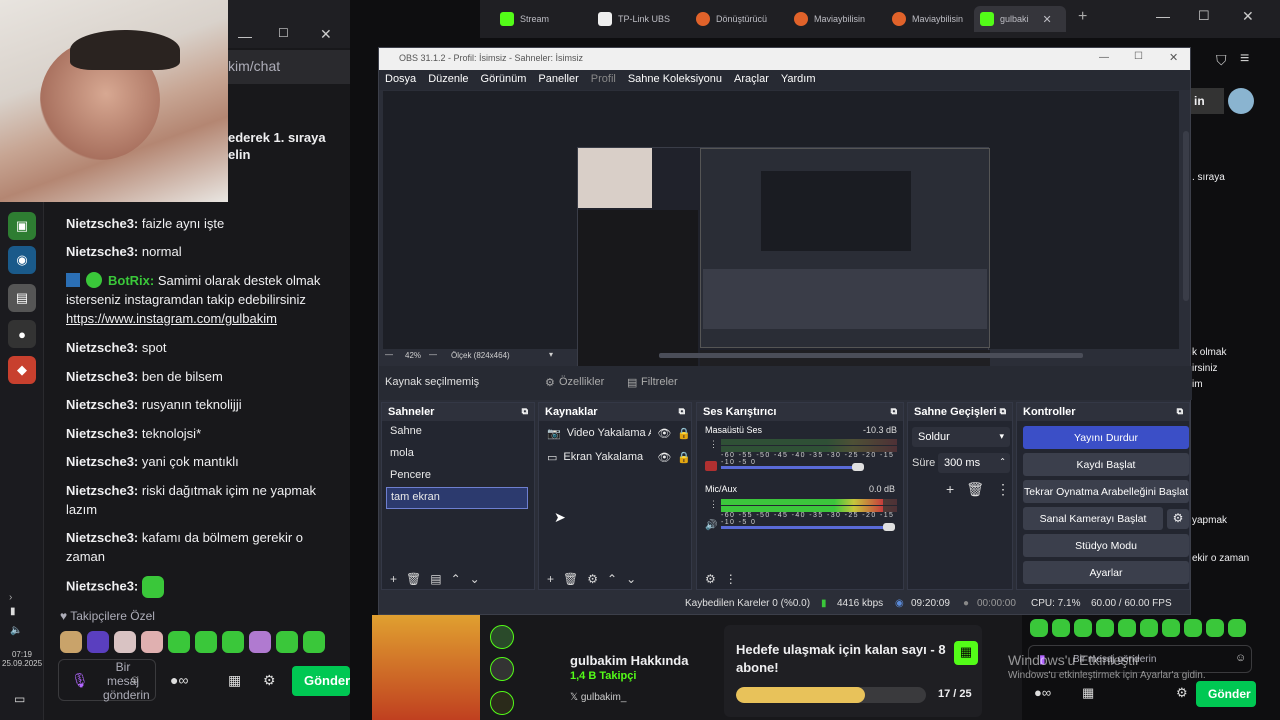  I want to click on studio-mode-button: Stüdyo Modu, so click(1106, 545).